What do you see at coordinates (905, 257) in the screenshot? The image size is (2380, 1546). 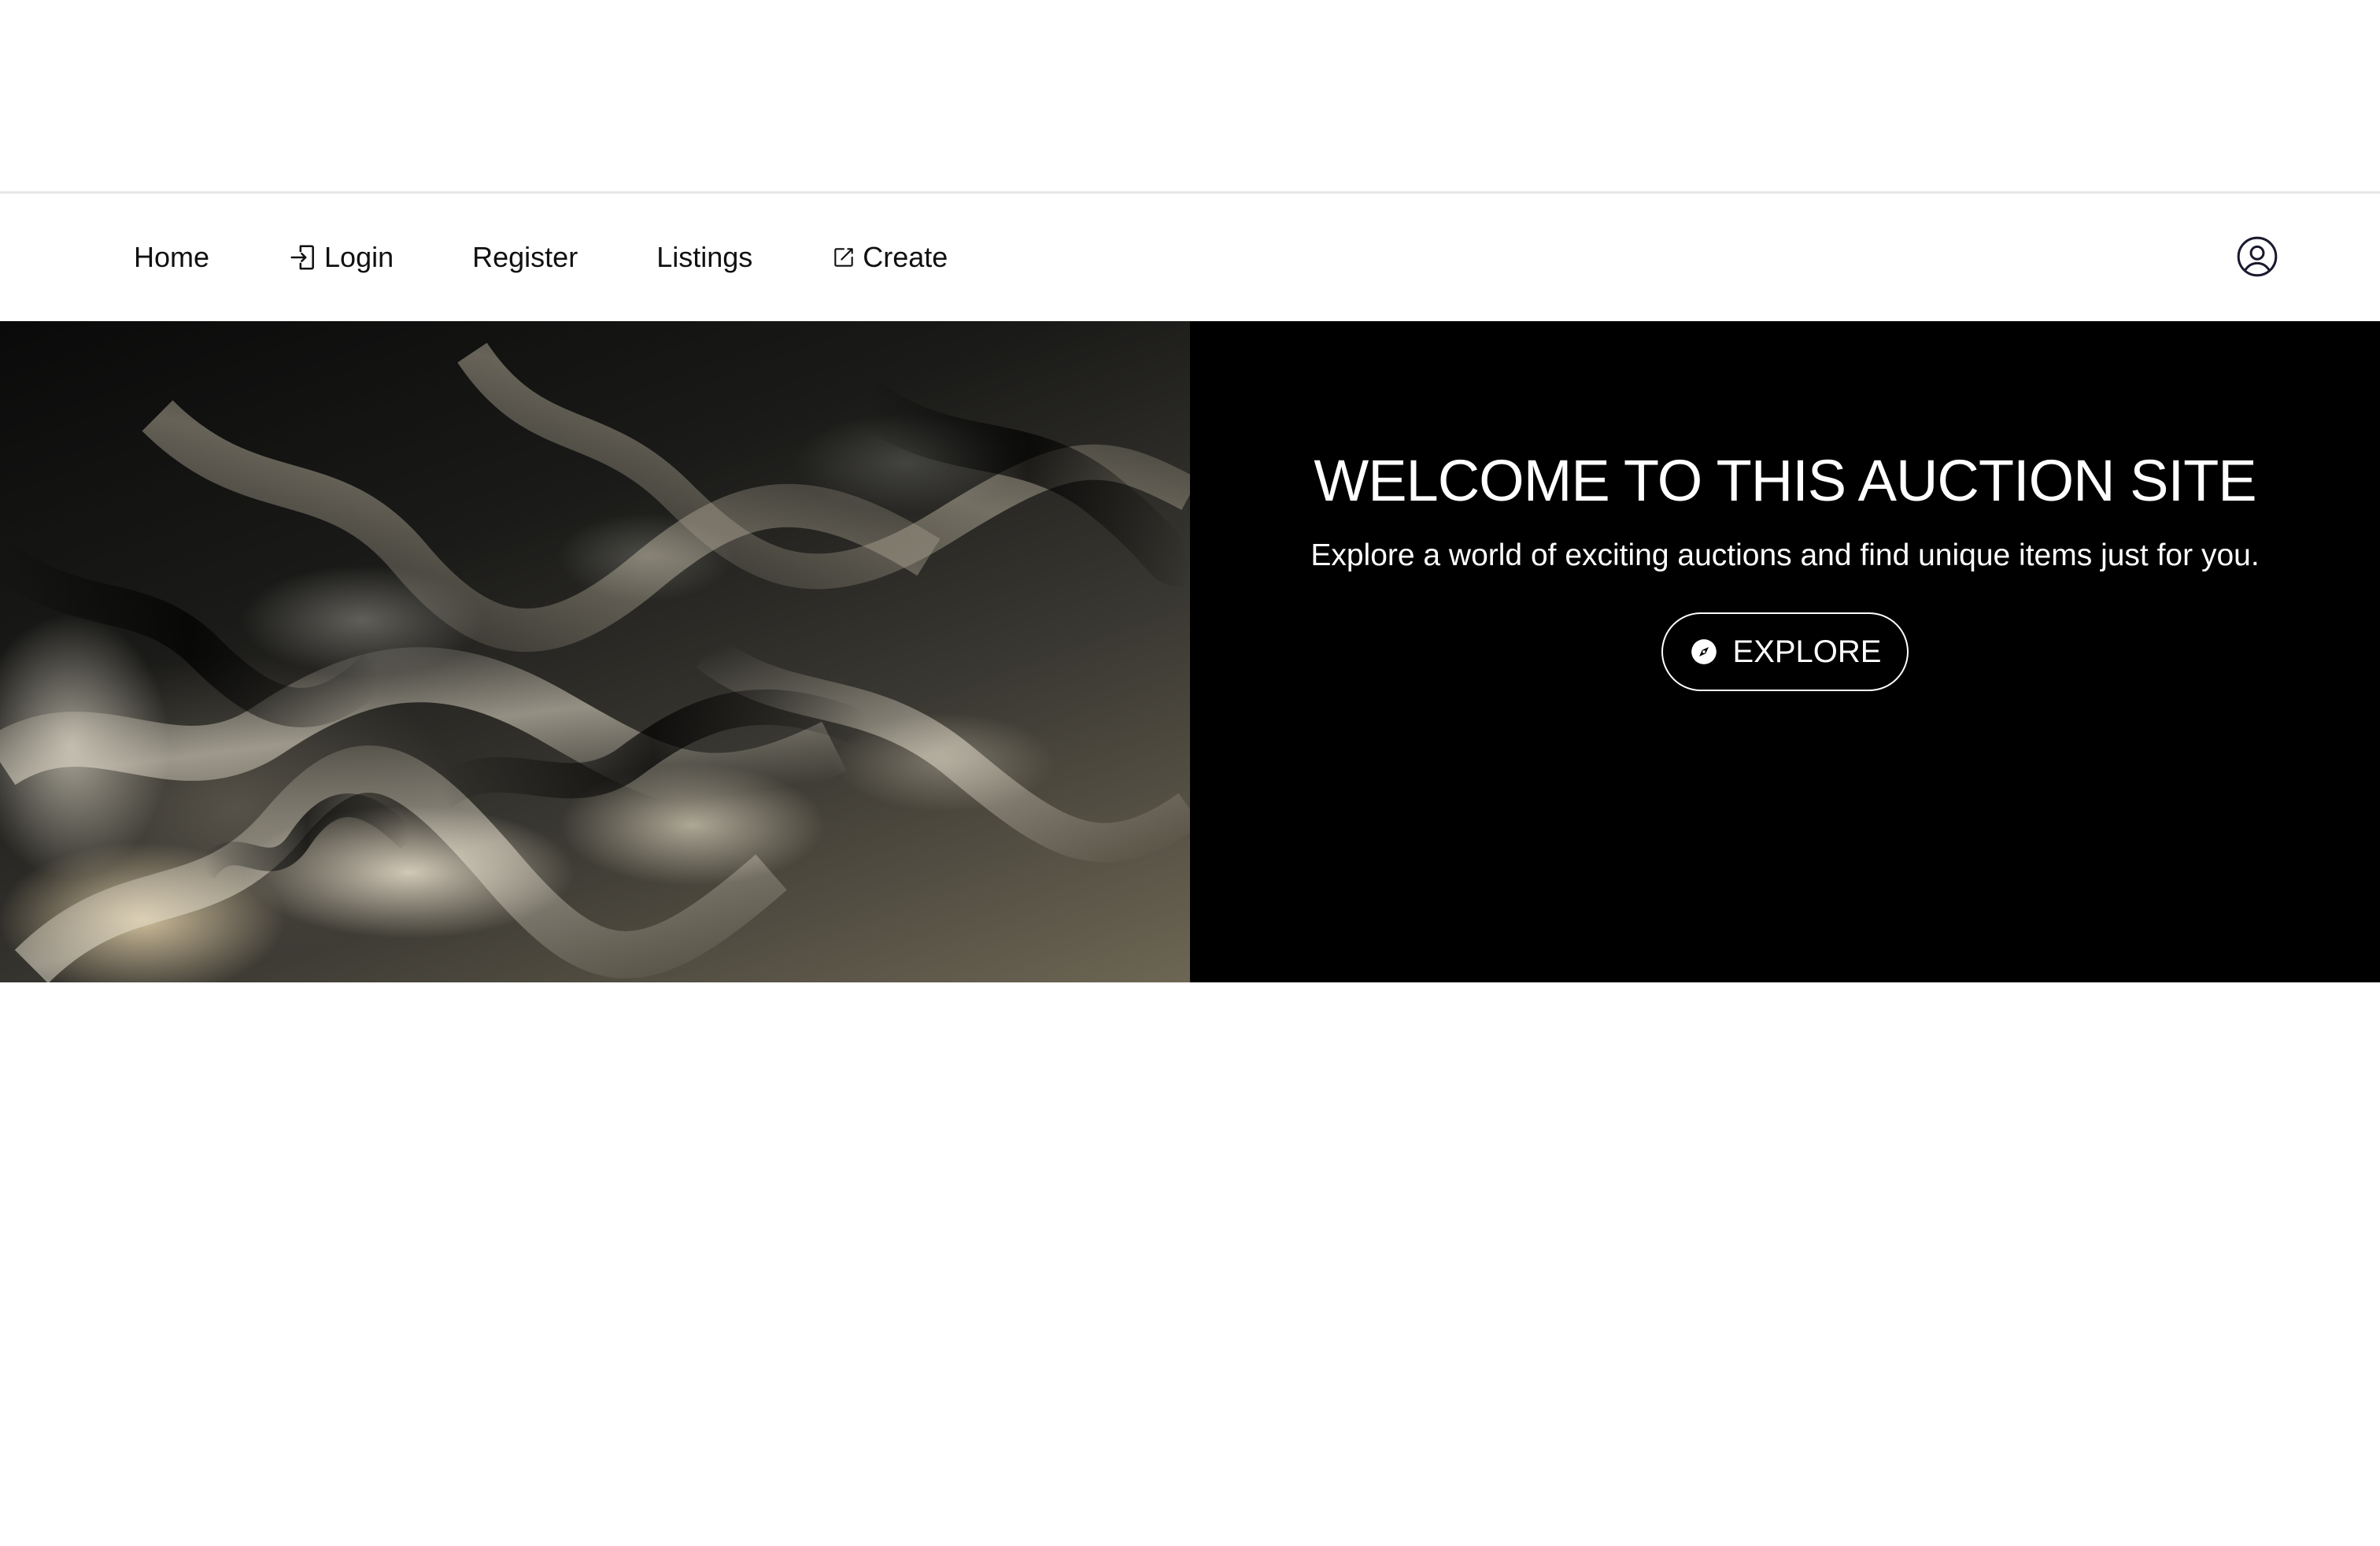 I see `nav-create-label: Create` at bounding box center [905, 257].